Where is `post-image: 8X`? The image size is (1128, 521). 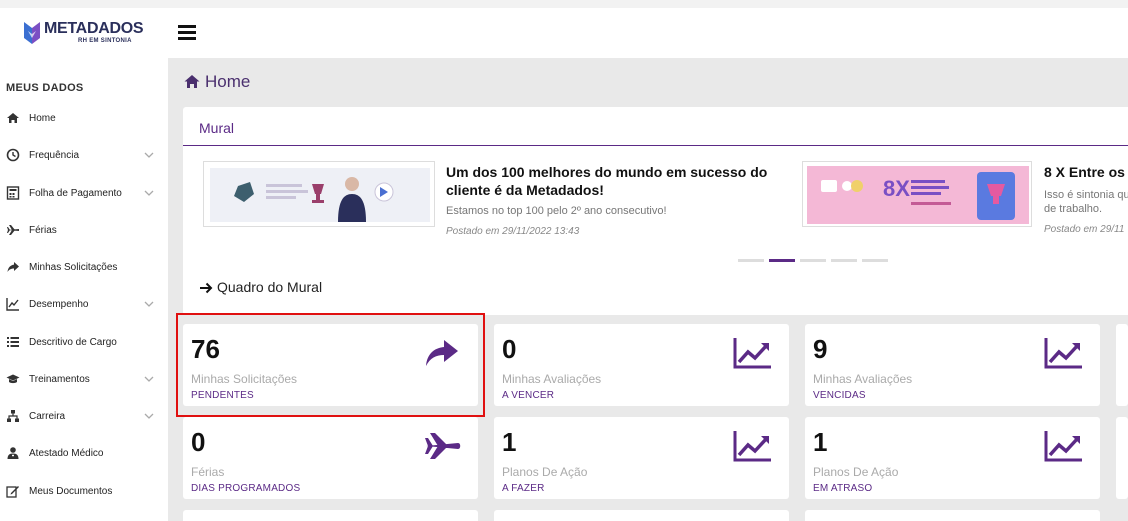
post-image: 8X is located at coordinates (917, 194).